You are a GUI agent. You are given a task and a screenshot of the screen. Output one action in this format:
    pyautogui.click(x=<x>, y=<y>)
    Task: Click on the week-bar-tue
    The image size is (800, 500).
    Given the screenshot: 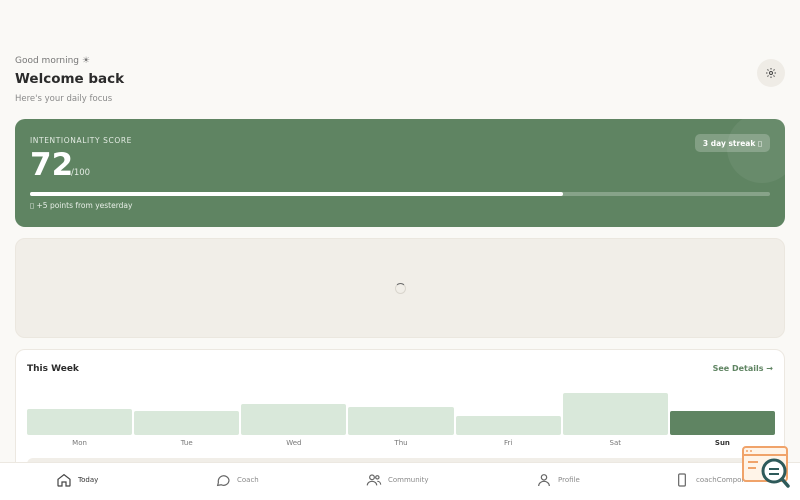 What is the action you would take?
    pyautogui.click(x=187, y=423)
    